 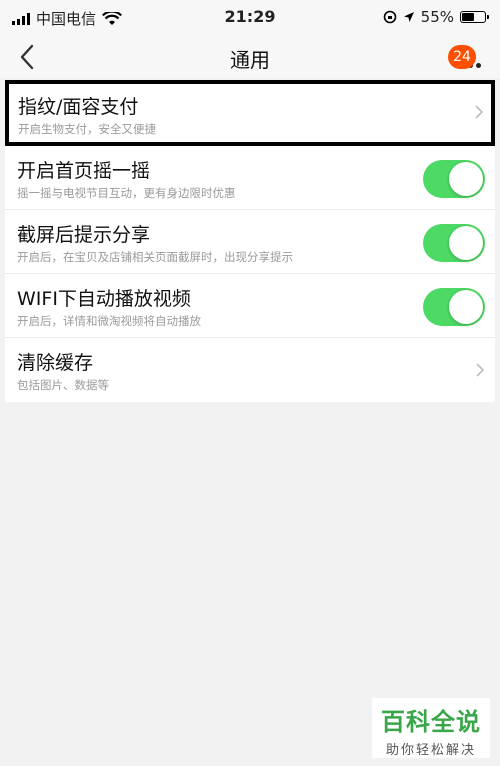 I want to click on battery-icon, so click(x=474, y=17).